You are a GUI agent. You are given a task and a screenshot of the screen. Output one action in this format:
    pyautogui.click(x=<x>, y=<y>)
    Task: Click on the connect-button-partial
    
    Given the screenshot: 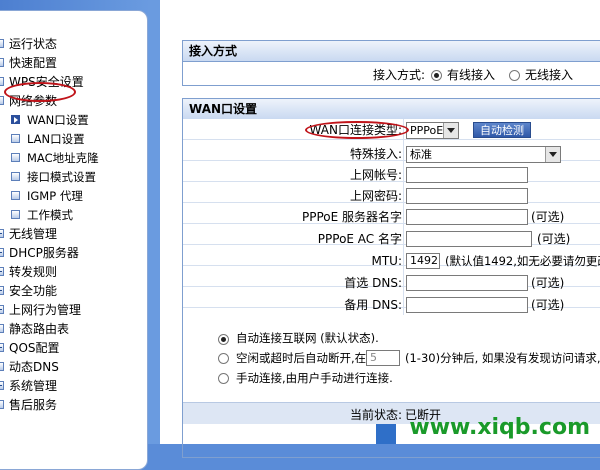 What is the action you would take?
    pyautogui.click(x=386, y=434)
    